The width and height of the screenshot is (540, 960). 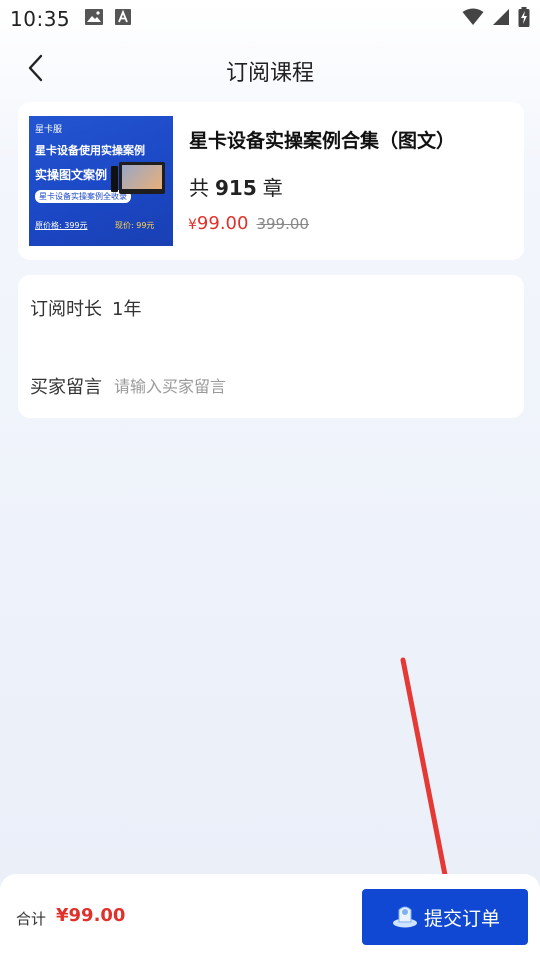 What do you see at coordinates (94, 19) in the screenshot?
I see `image-icon` at bounding box center [94, 19].